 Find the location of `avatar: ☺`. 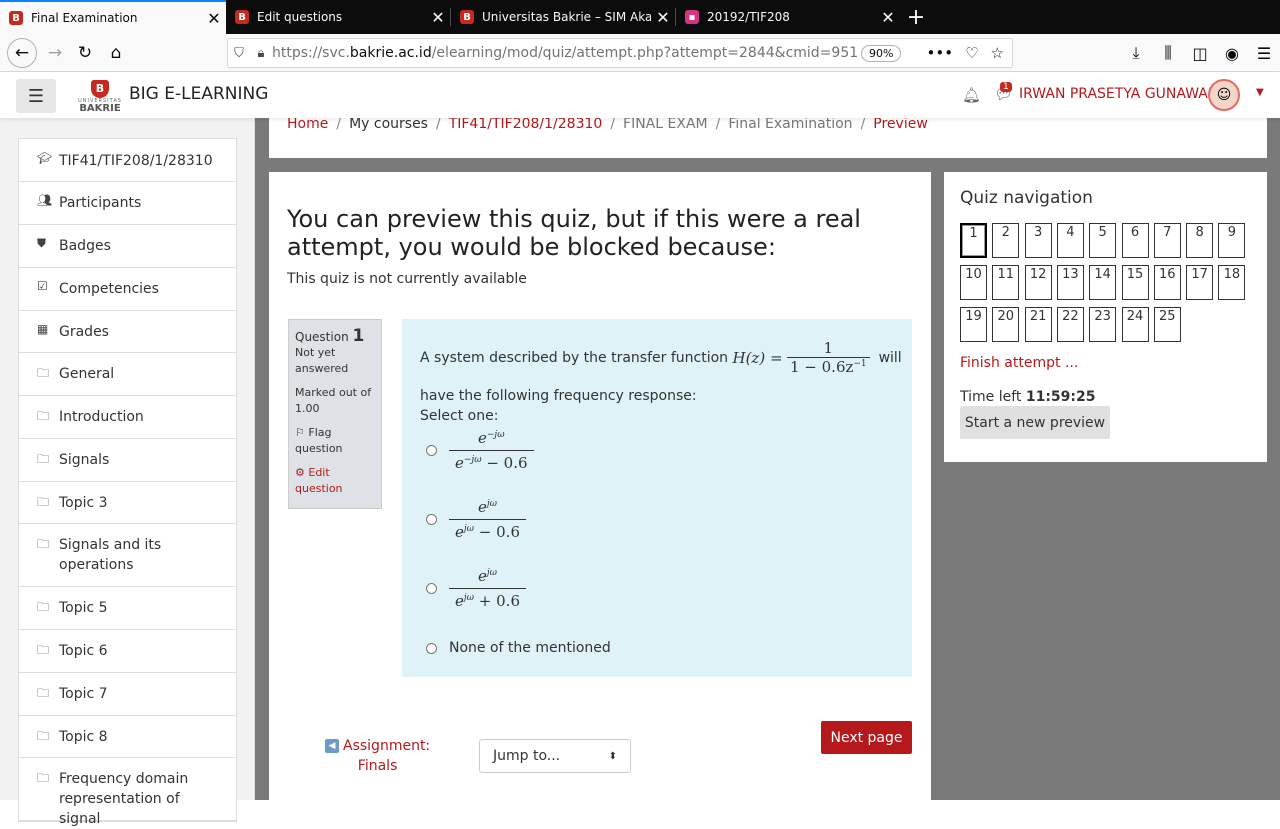

avatar: ☺ is located at coordinates (1224, 95).